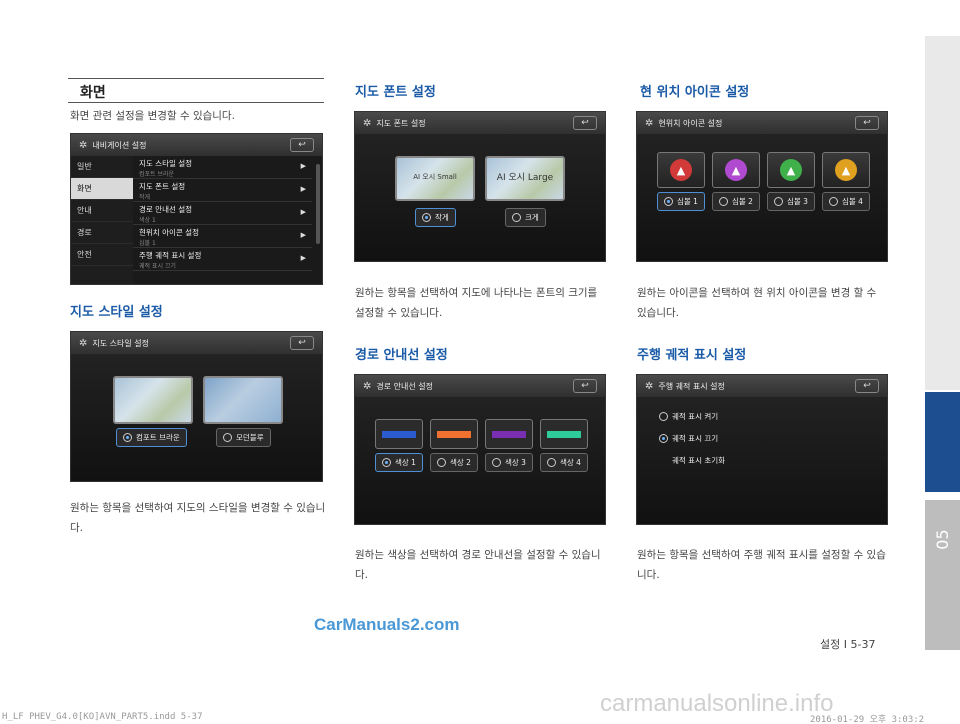  I want to click on map-style-description: 원하는 항목을 선택하여 지도의 스타일을 변경할 수 있습니다., so click(198, 518).